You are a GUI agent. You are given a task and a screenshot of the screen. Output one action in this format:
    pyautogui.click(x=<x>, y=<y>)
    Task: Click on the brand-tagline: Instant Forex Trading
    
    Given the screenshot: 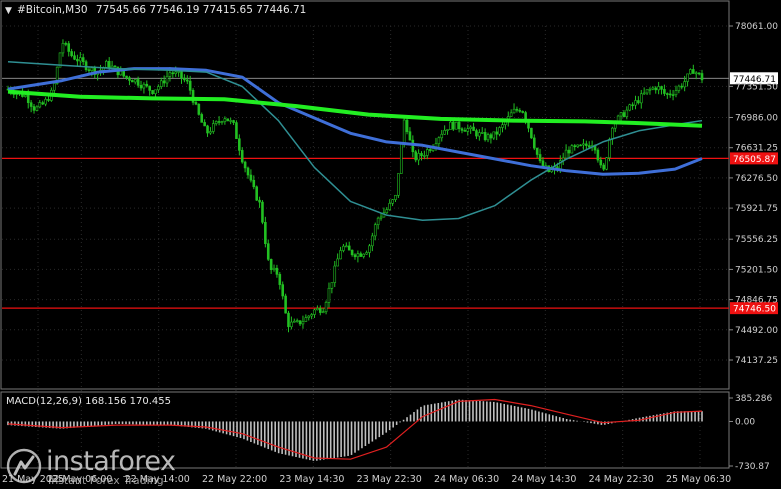 What is the action you would take?
    pyautogui.click(x=106, y=480)
    